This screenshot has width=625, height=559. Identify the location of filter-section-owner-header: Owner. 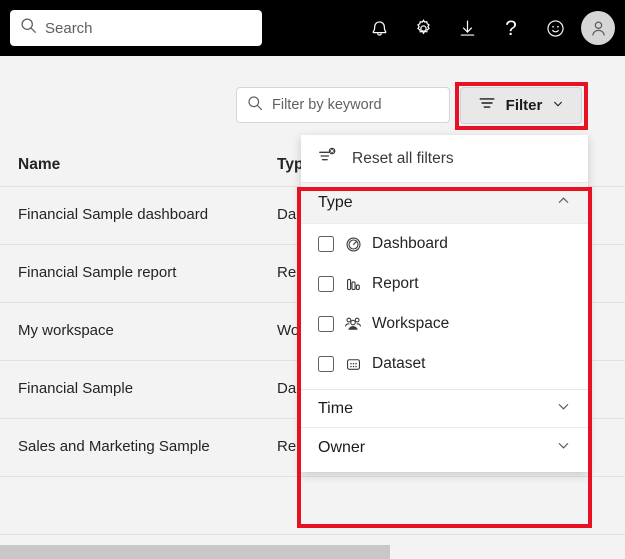
(444, 447).